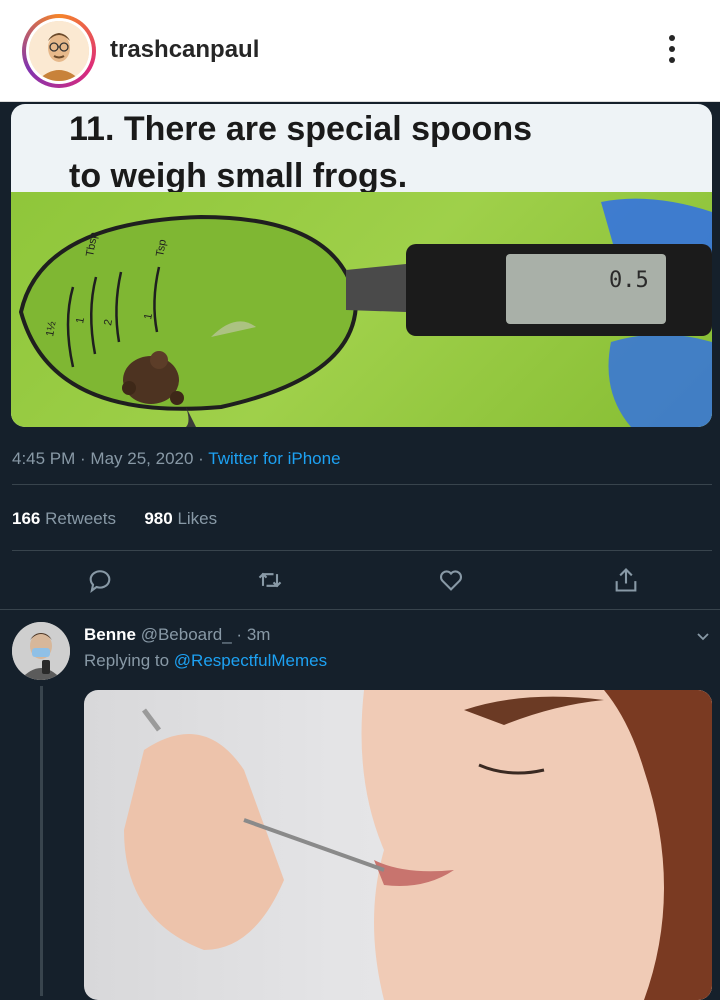 Image resolution: width=720 pixels, height=1000 pixels. What do you see at coordinates (672, 52) in the screenshot?
I see `more-vertical-icon` at bounding box center [672, 52].